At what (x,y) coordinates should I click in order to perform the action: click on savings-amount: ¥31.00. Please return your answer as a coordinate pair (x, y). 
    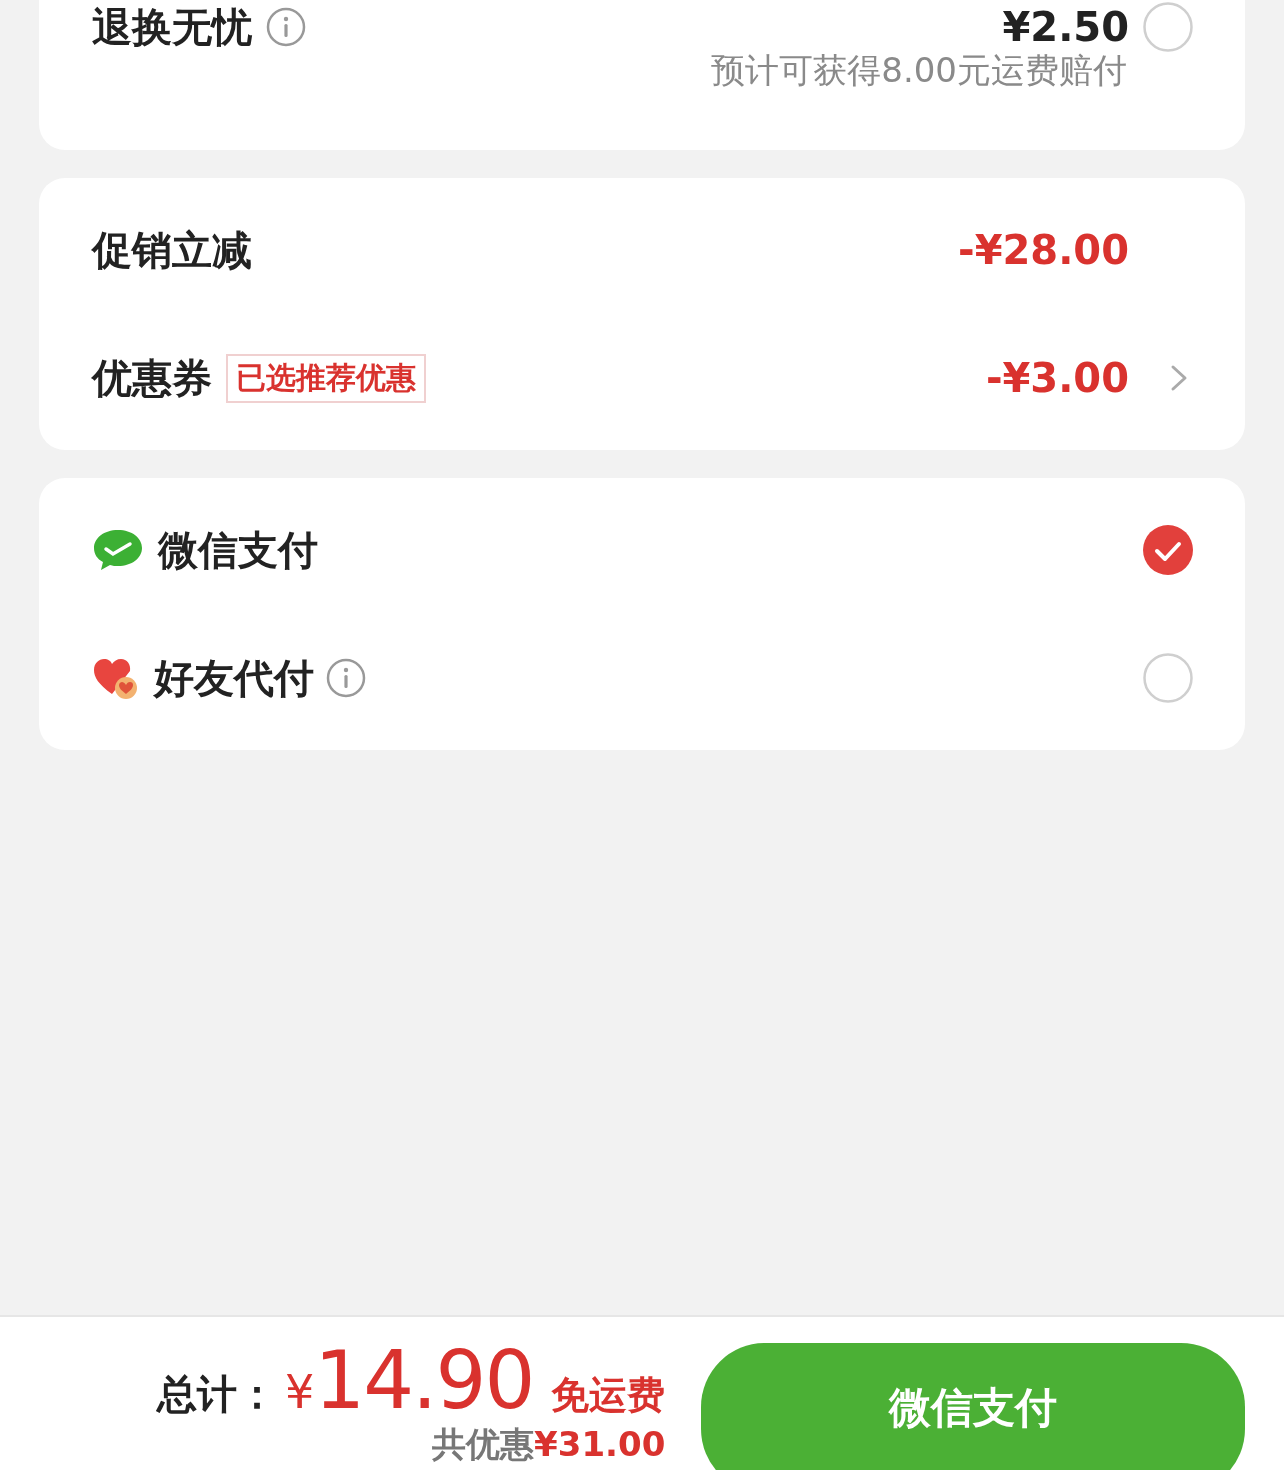
    Looking at the image, I should click on (600, 1445).